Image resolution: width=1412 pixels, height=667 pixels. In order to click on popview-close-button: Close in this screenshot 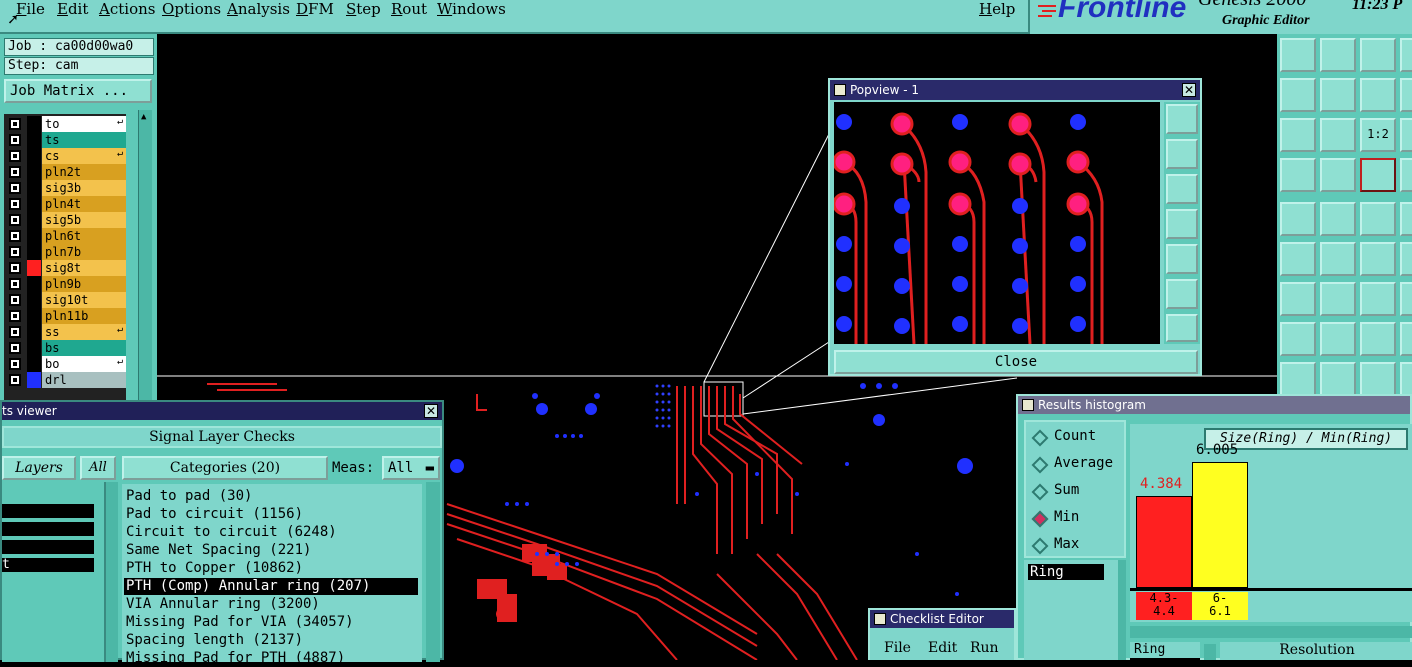, I will do `click(1016, 362)`.